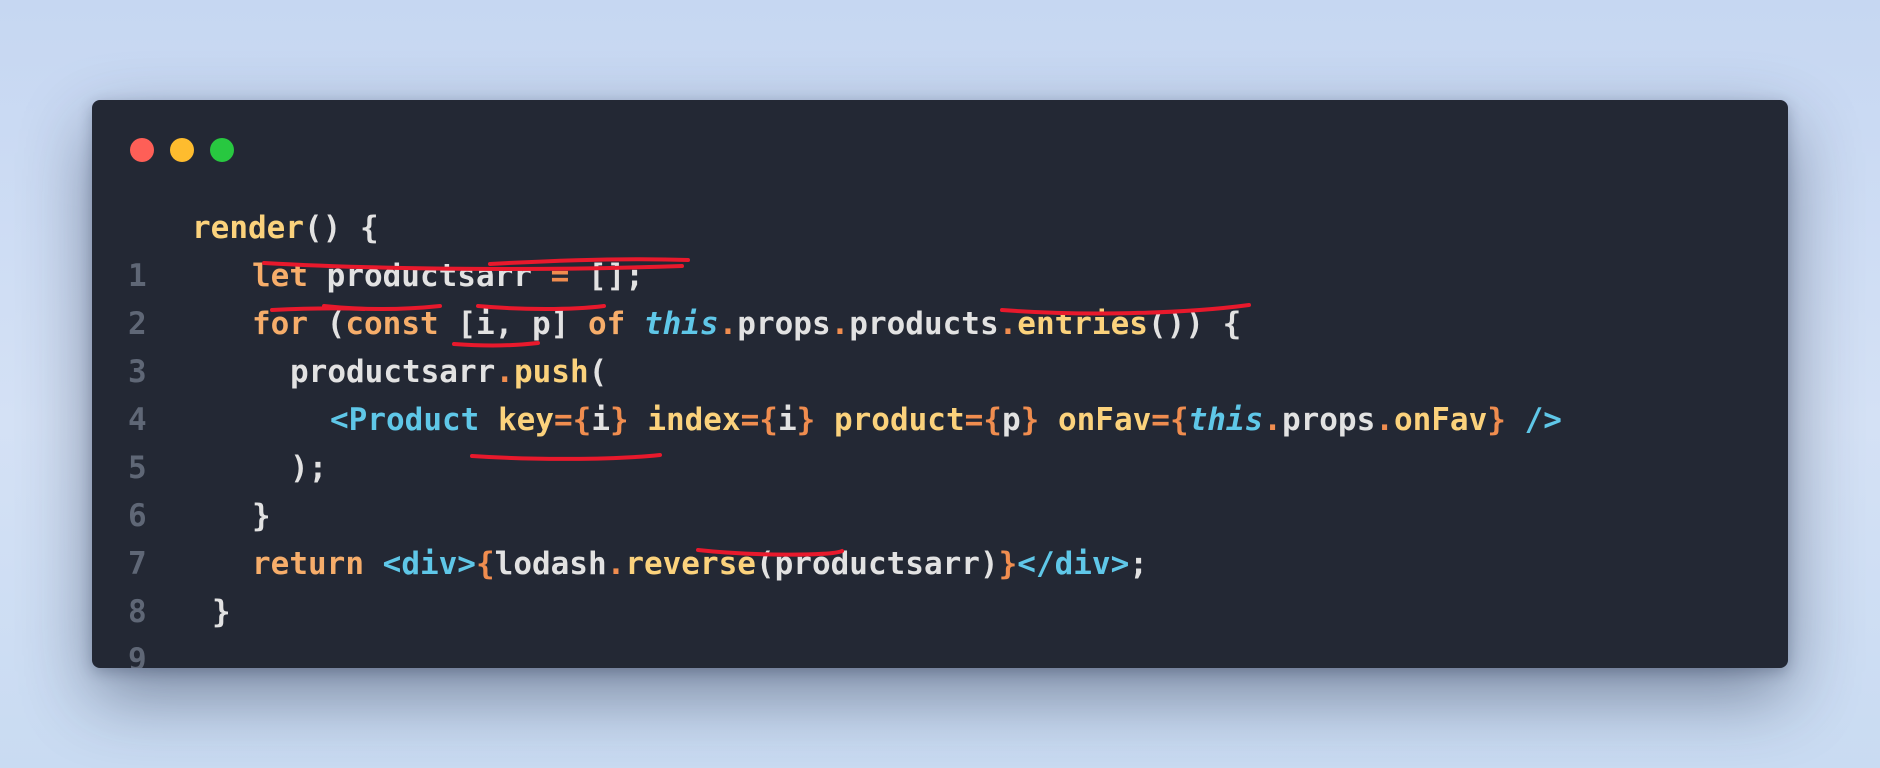 Image resolution: width=1880 pixels, height=768 pixels. I want to click on close-dot-icon, so click(142, 150).